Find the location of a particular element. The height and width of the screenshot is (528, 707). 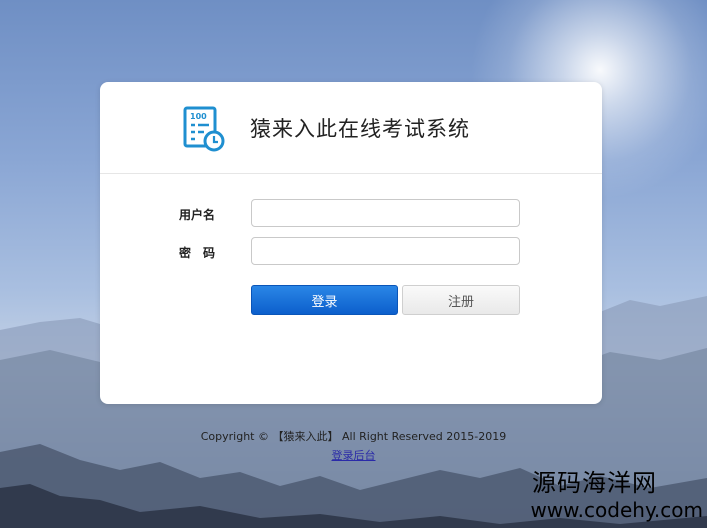

admin-login-link-container: 登录后台 is located at coordinates (353, 455).